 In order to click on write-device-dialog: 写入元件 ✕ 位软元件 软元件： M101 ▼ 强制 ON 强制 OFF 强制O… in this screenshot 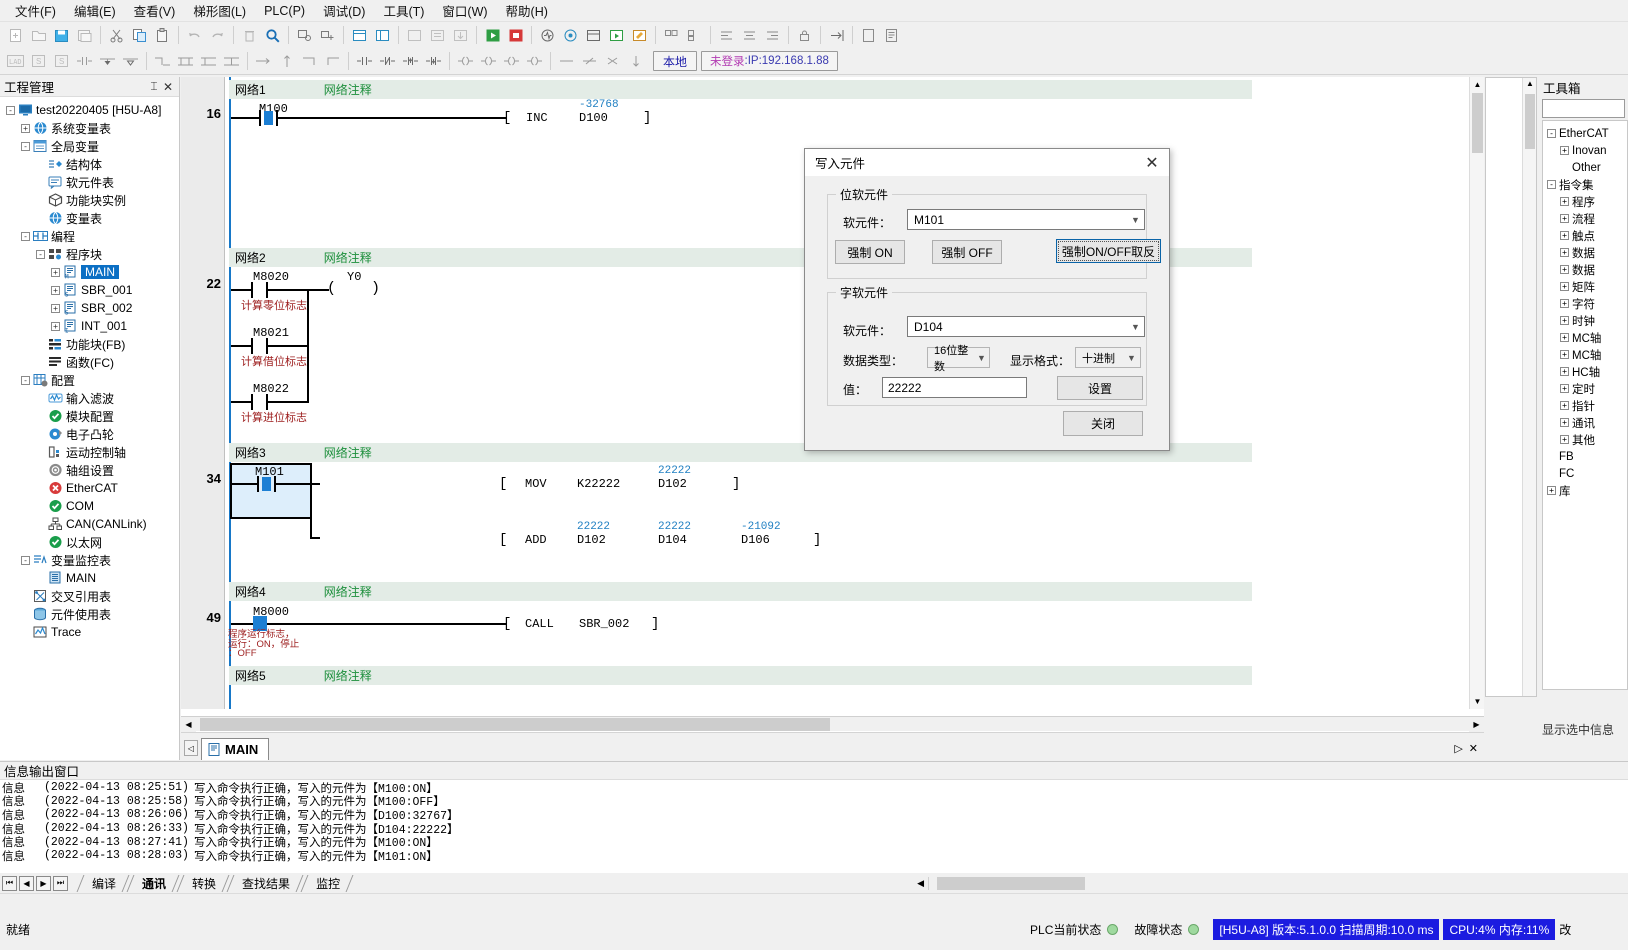, I will do `click(987, 299)`.